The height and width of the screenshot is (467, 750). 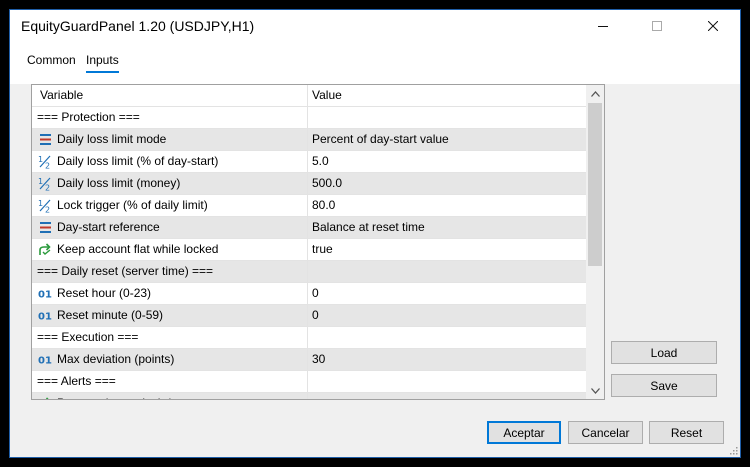 I want to click on title-bar: EquityGuardPanel 1.20 (USDJPY,H1), so click(x=375, y=26).